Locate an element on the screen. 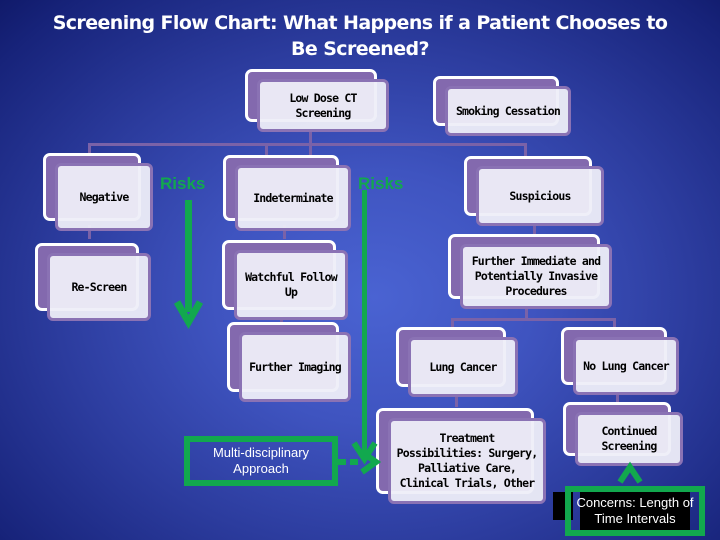 The width and height of the screenshot is (720, 540). risks-arrow-left is located at coordinates (188, 265).